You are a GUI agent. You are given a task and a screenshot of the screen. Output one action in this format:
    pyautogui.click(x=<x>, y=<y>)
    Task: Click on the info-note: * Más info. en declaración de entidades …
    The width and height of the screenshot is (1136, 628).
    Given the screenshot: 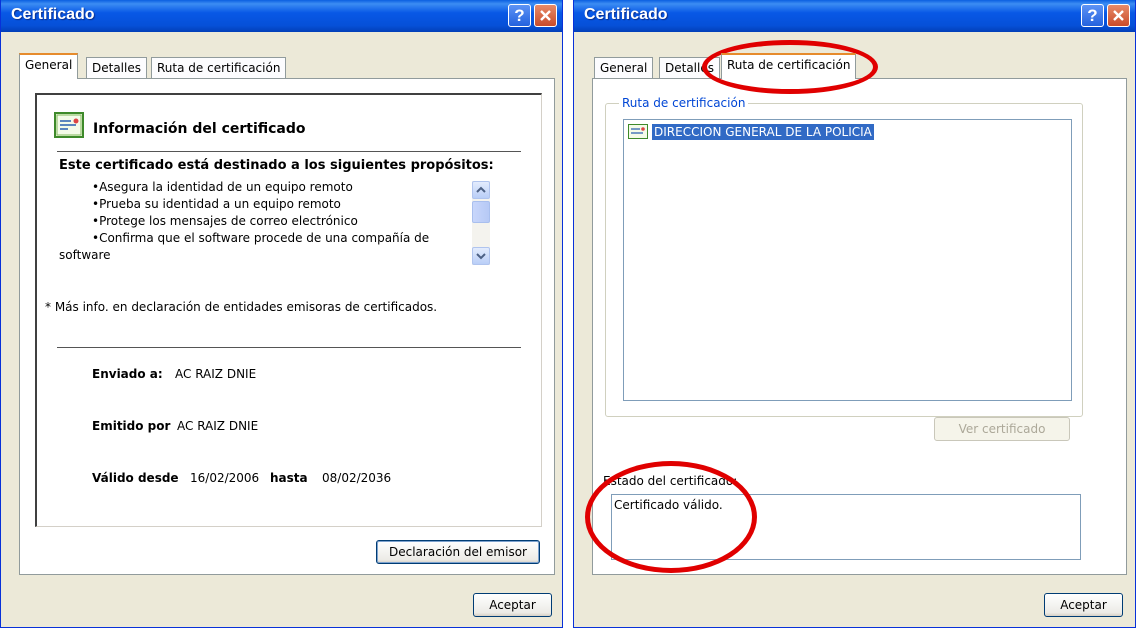 What is the action you would take?
    pyautogui.click(x=241, y=307)
    